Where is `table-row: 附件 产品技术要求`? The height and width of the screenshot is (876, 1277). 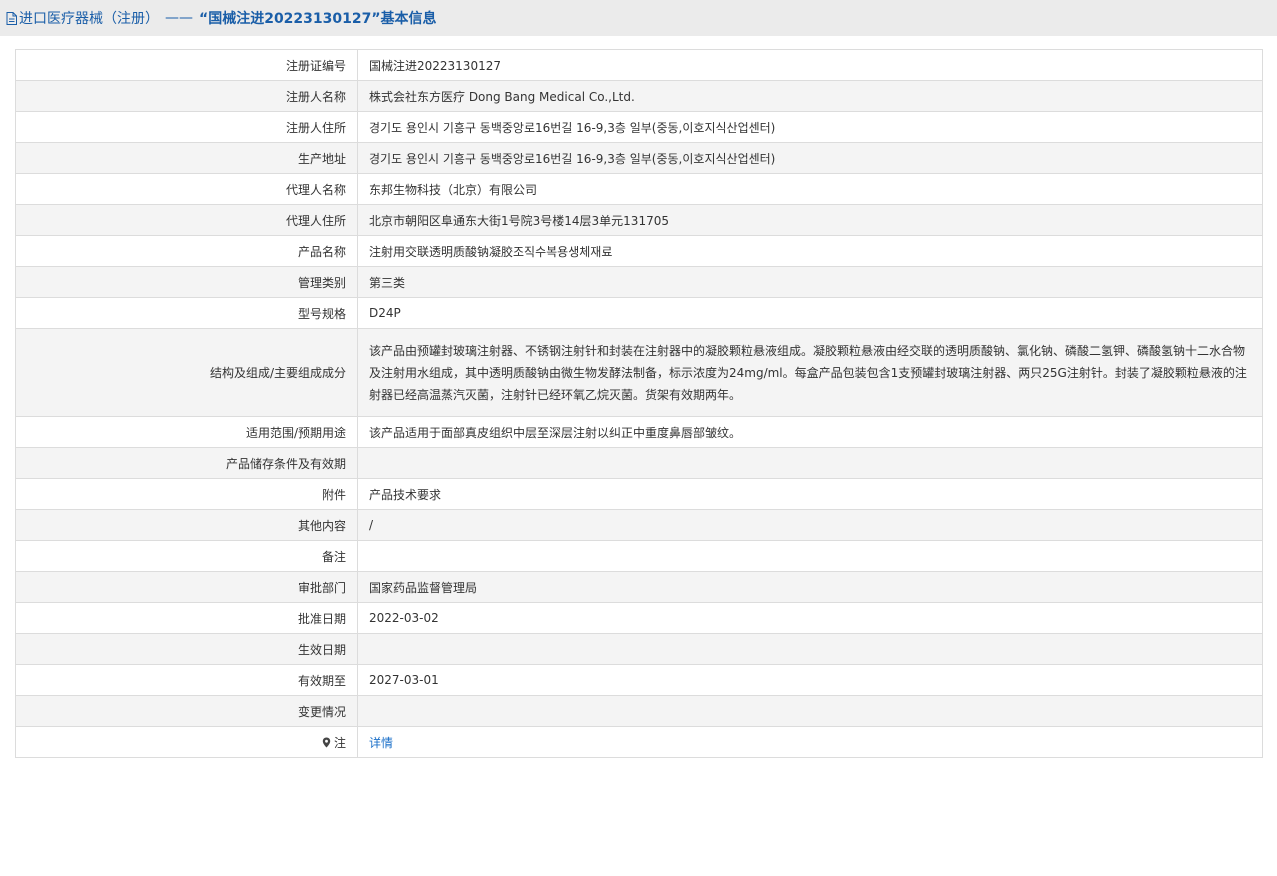 table-row: 附件 产品技术要求 is located at coordinates (639, 494).